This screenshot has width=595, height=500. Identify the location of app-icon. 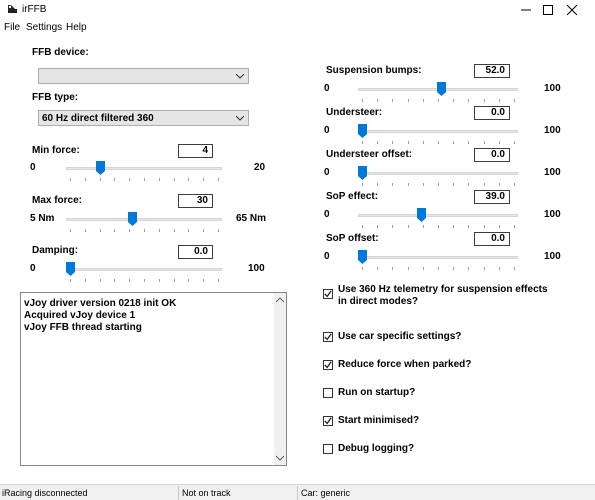
(12, 9).